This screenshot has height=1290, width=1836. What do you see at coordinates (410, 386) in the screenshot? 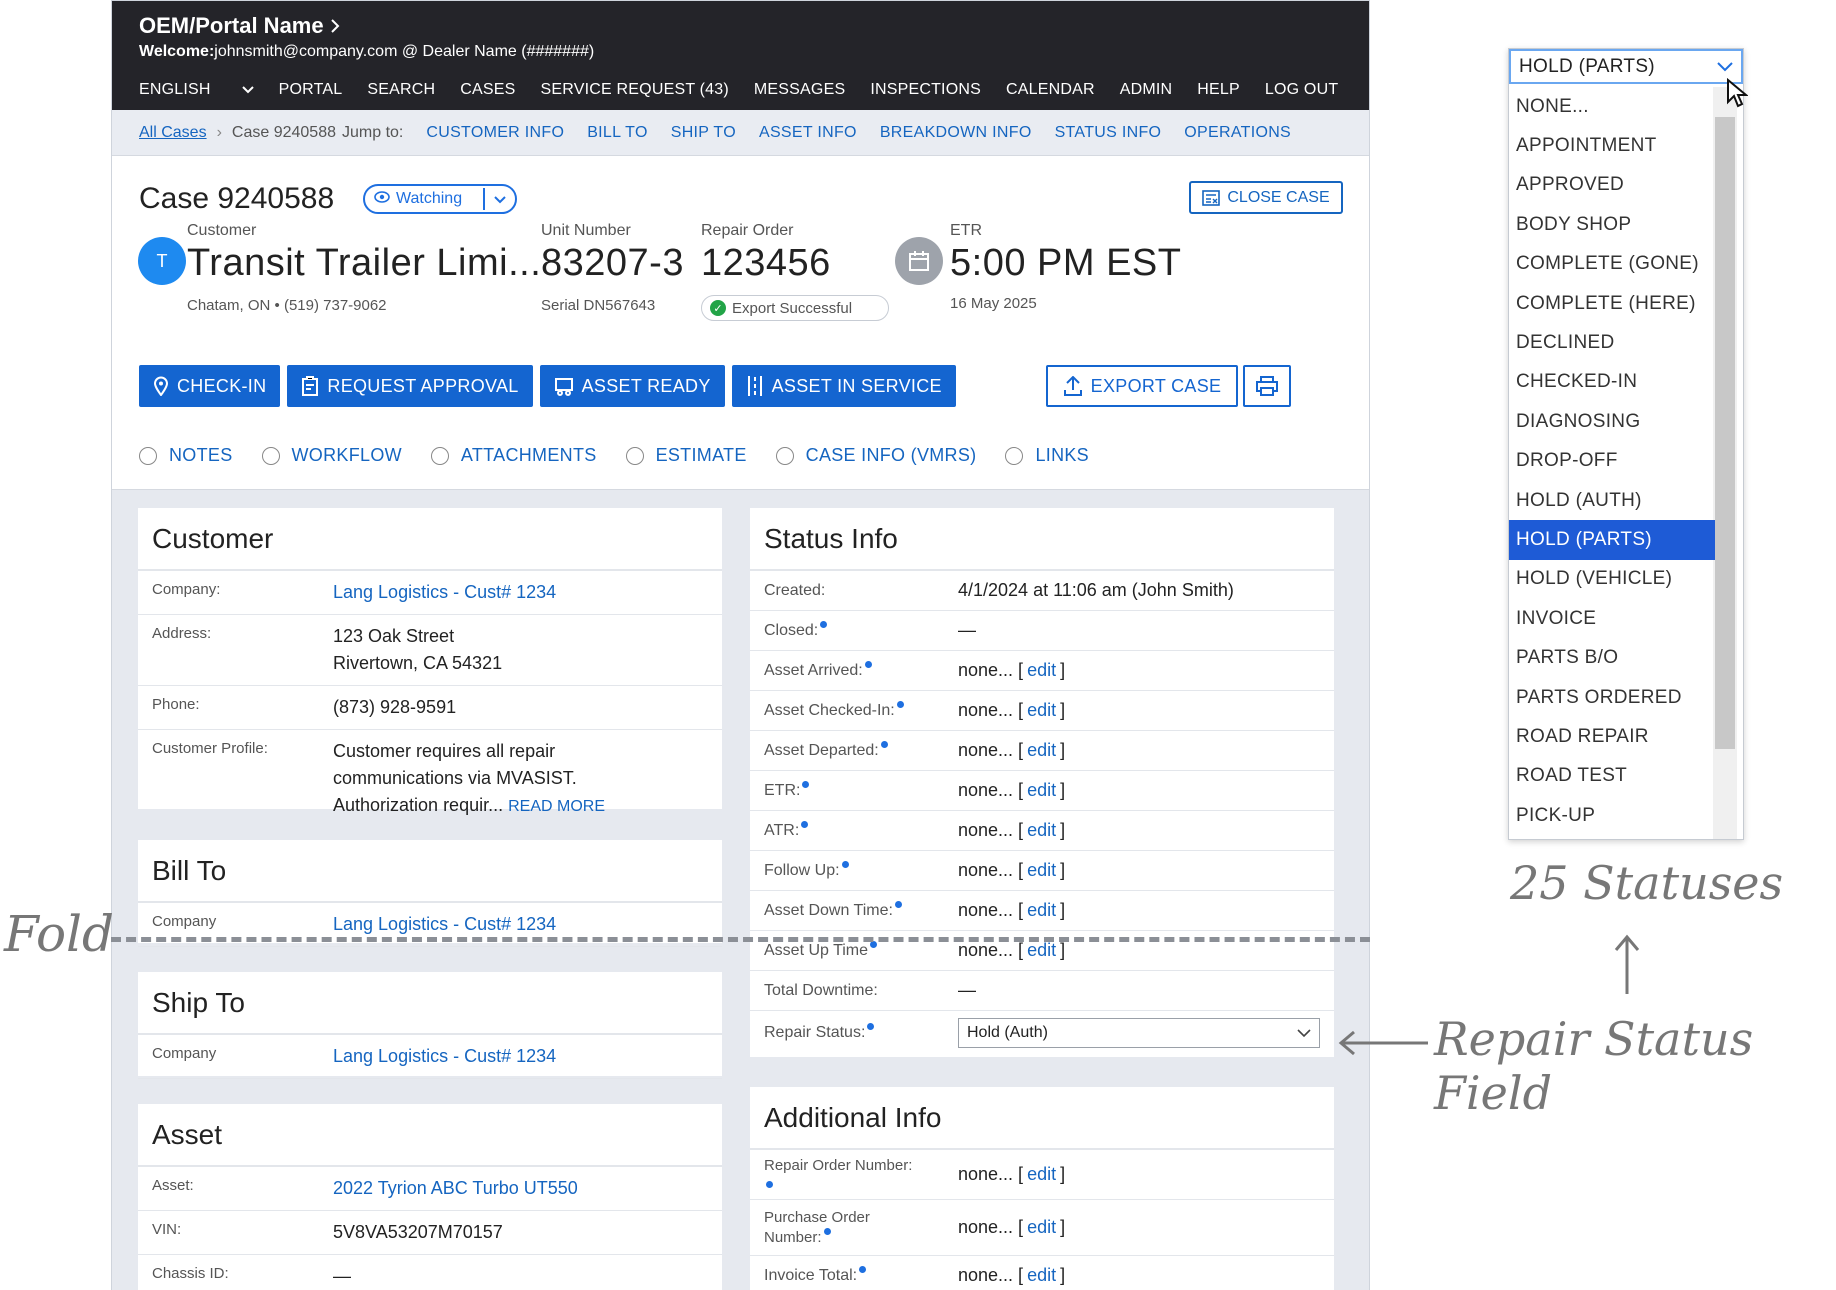
I see `request-approval-button: REQUEST APPROVAL` at bounding box center [410, 386].